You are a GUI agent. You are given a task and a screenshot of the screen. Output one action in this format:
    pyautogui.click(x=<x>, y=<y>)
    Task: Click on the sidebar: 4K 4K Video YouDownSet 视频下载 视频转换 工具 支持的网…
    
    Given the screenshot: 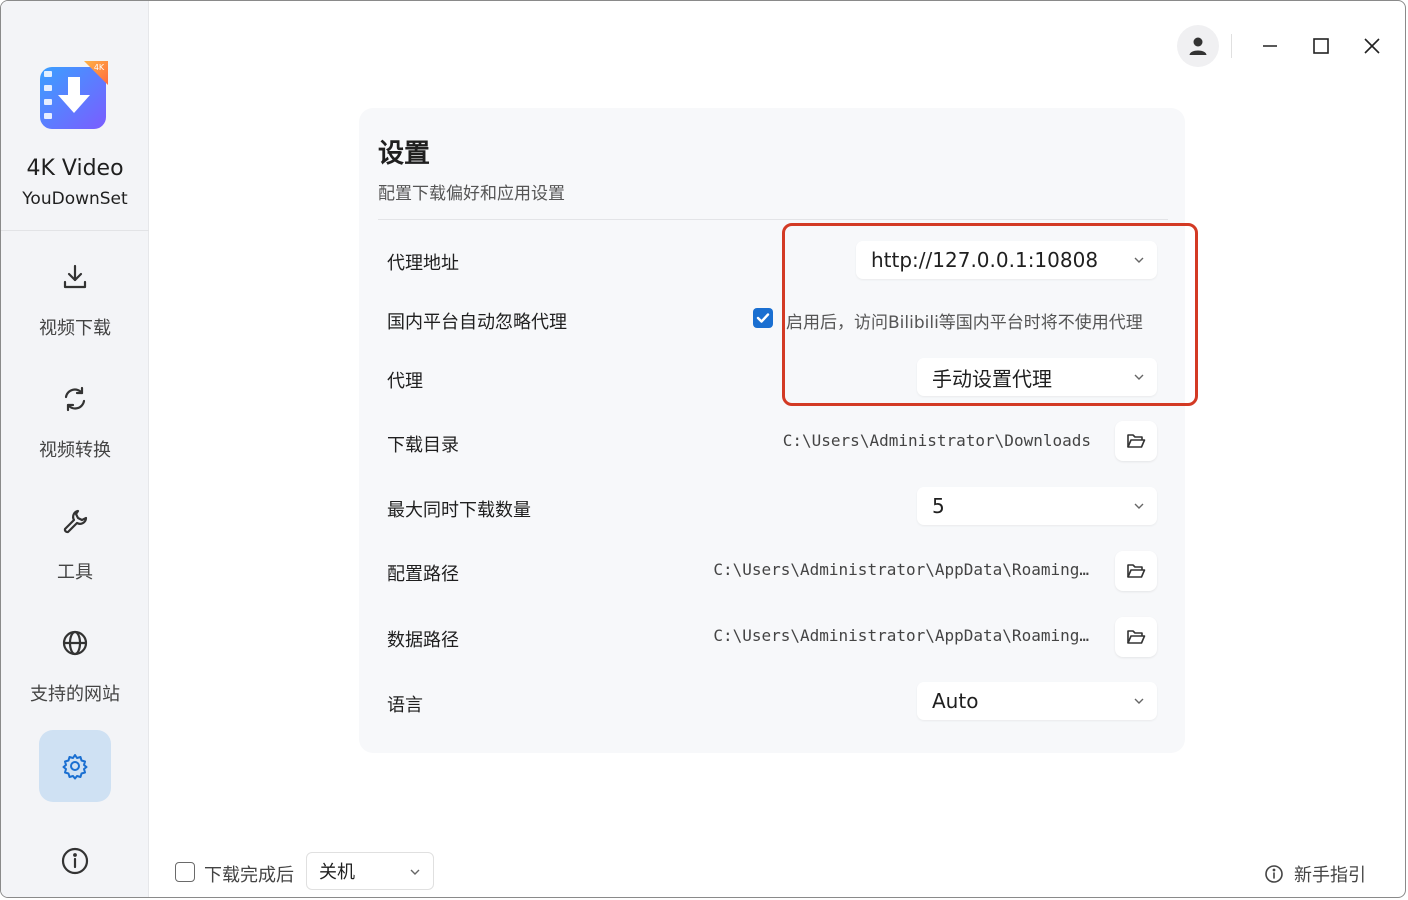 What is the action you would take?
    pyautogui.click(x=75, y=449)
    